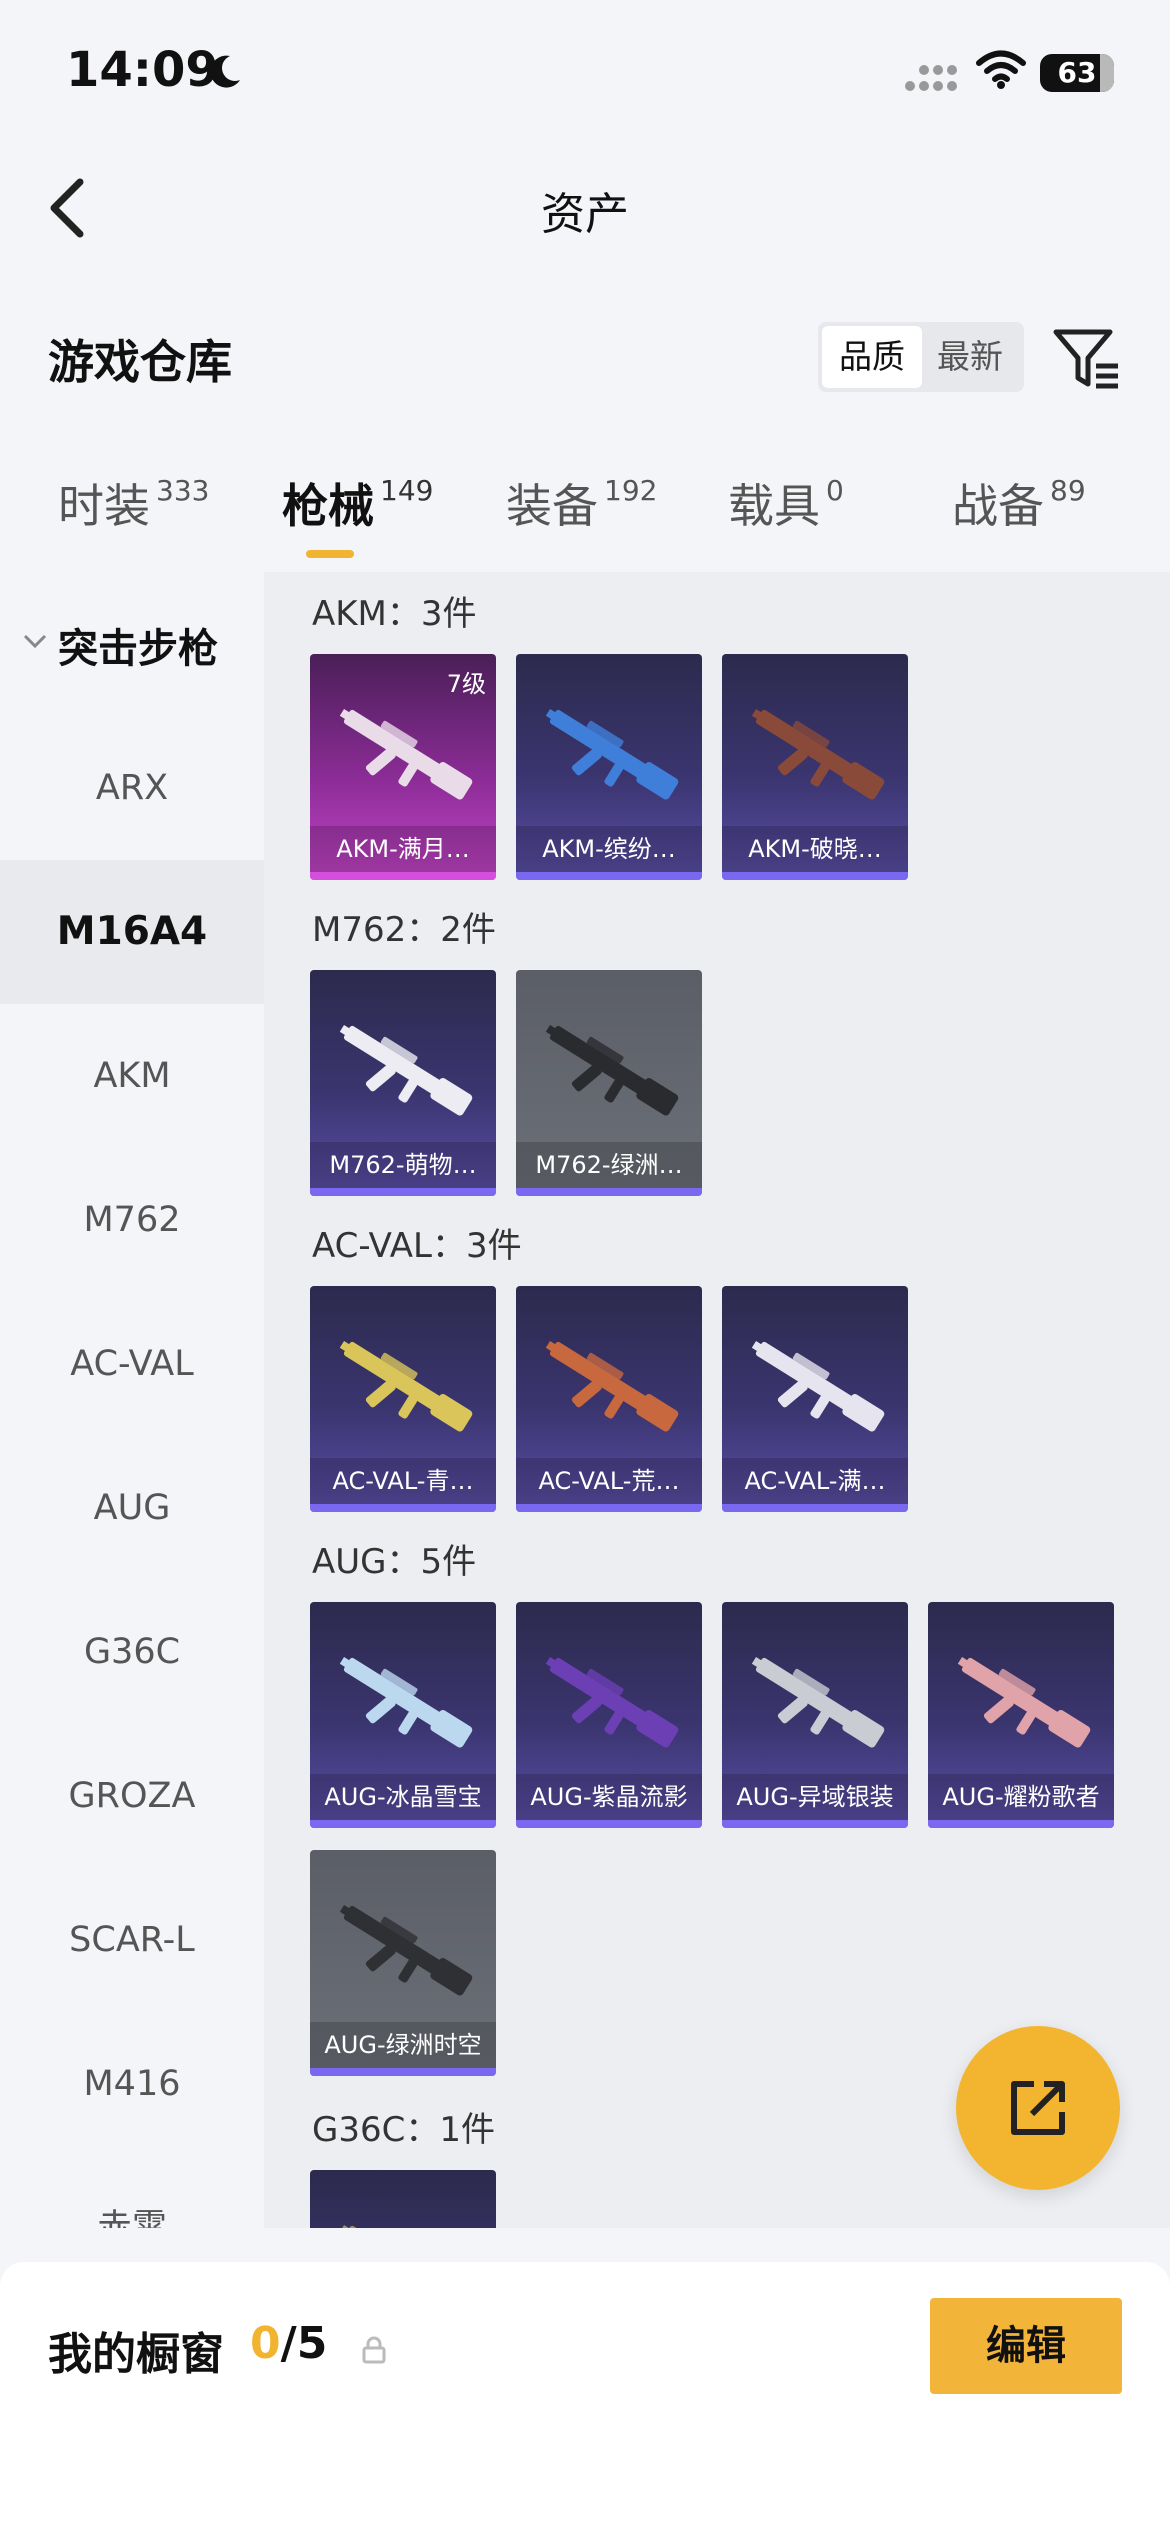 The image size is (1170, 2532). Describe the element at coordinates (394, 1562) in the screenshot. I see `group-label: AUG：5件` at that location.